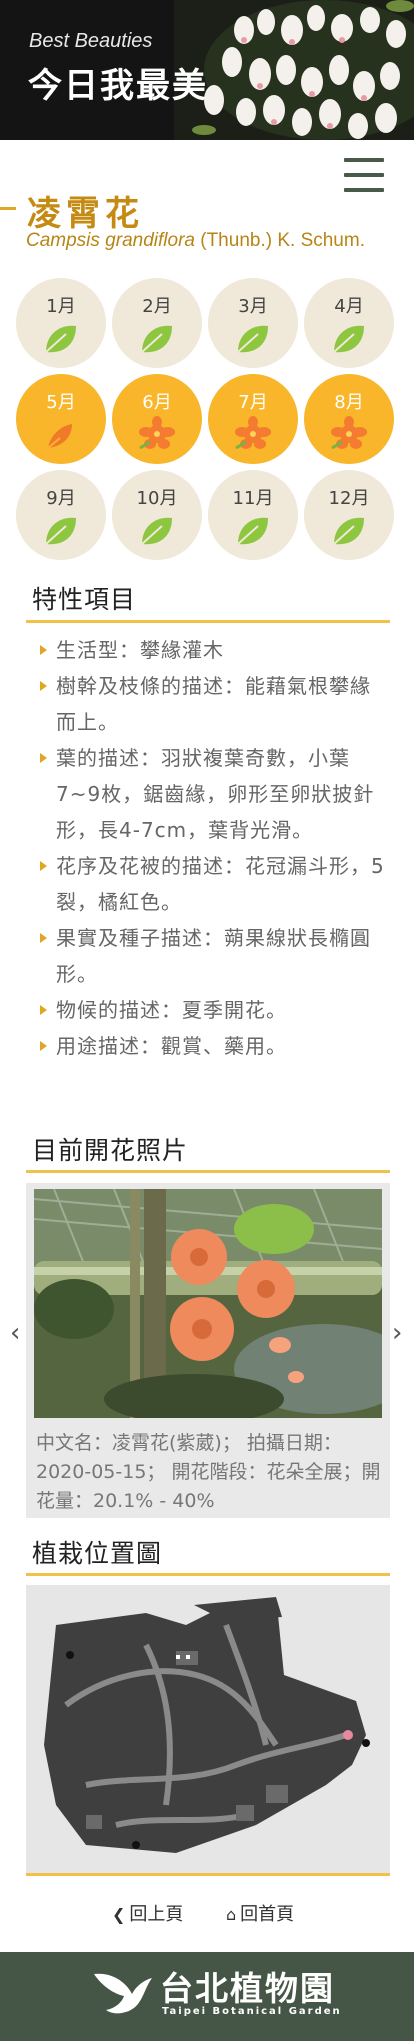 The height and width of the screenshot is (2041, 414). Describe the element at coordinates (252, 2011) in the screenshot. I see `footer-logo-english: Taipei Botanical Garden` at that location.